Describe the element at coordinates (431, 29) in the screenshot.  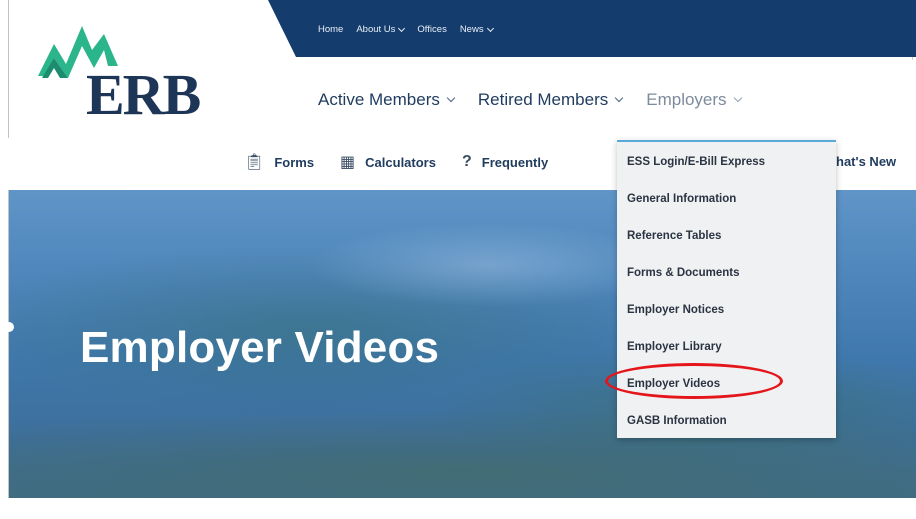
I see `utility-nav-offices: Offices` at that location.